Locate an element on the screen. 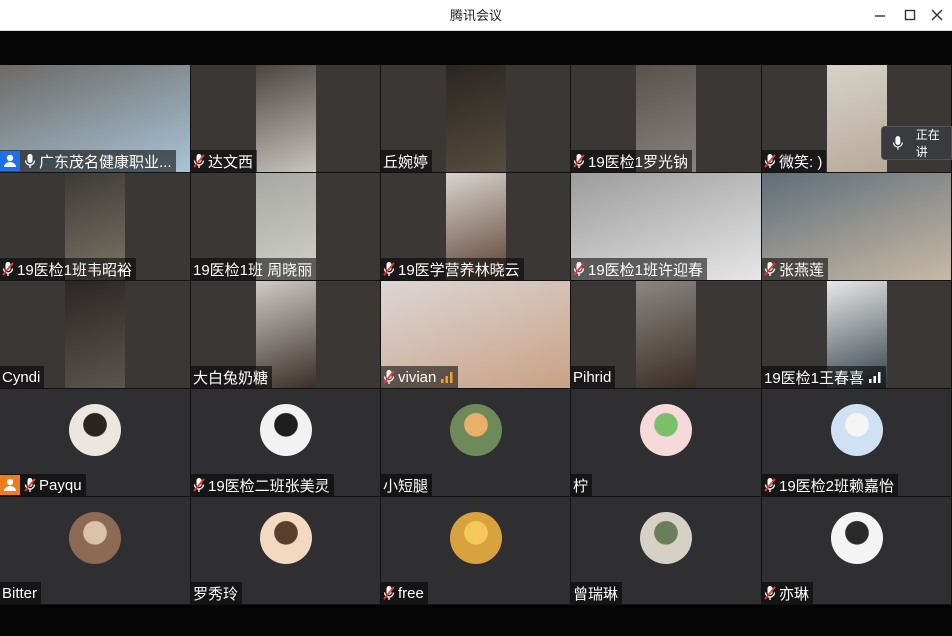 The image size is (952, 636). participant-tile: 19医学营养林晓云 is located at coordinates (476, 227).